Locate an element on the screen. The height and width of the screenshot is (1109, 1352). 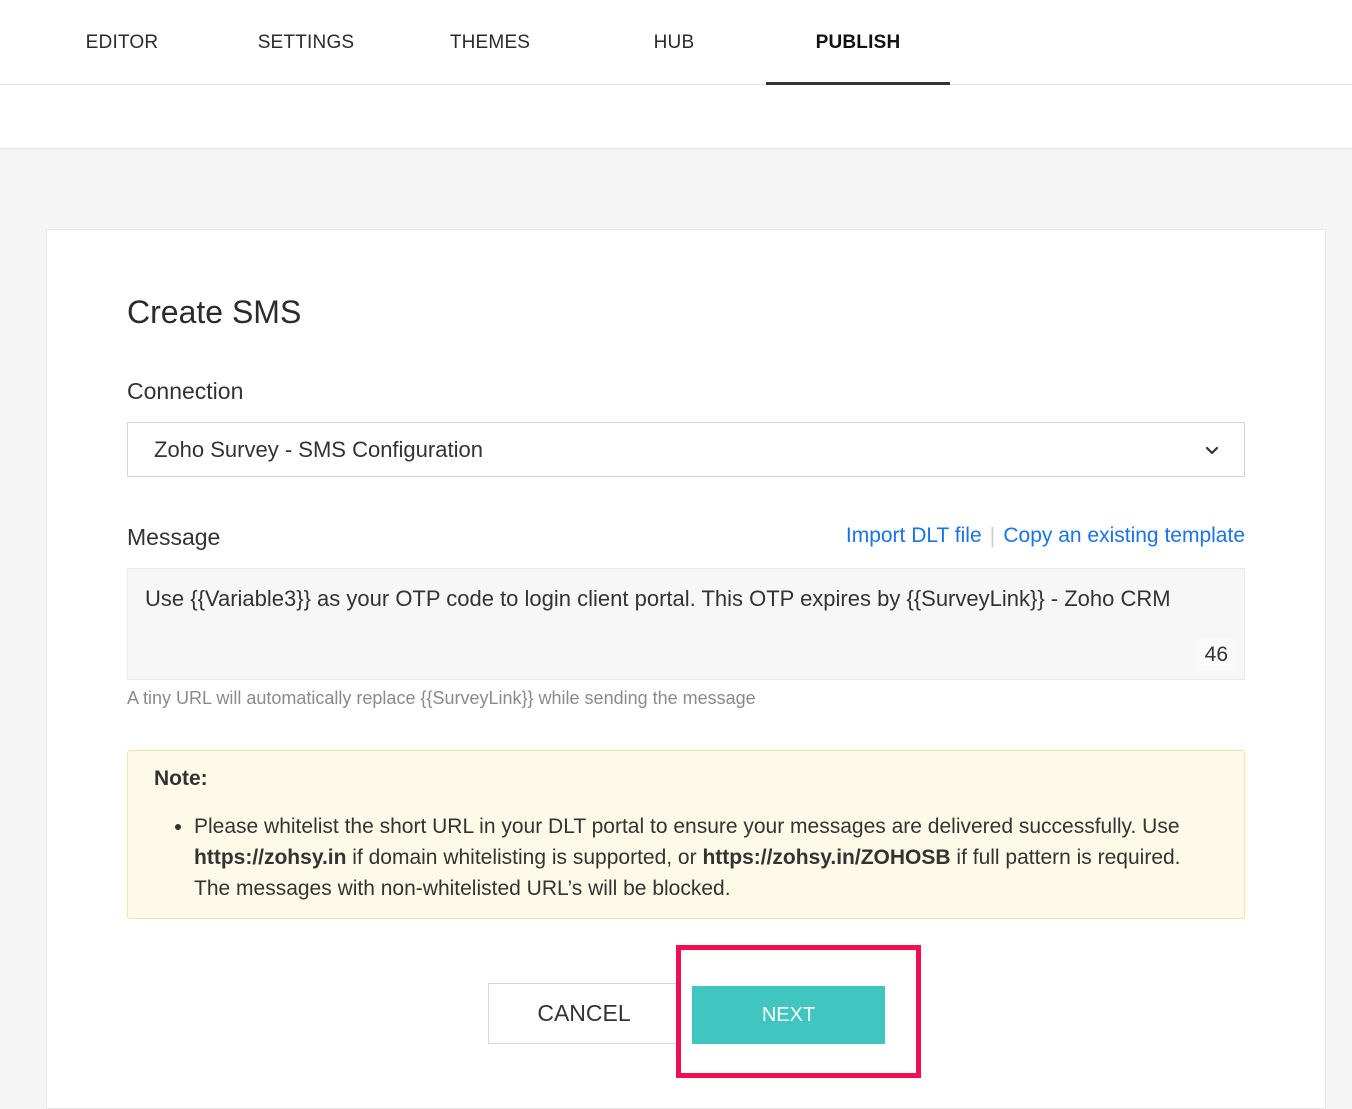
tab-label: EDITOR is located at coordinates (122, 42).